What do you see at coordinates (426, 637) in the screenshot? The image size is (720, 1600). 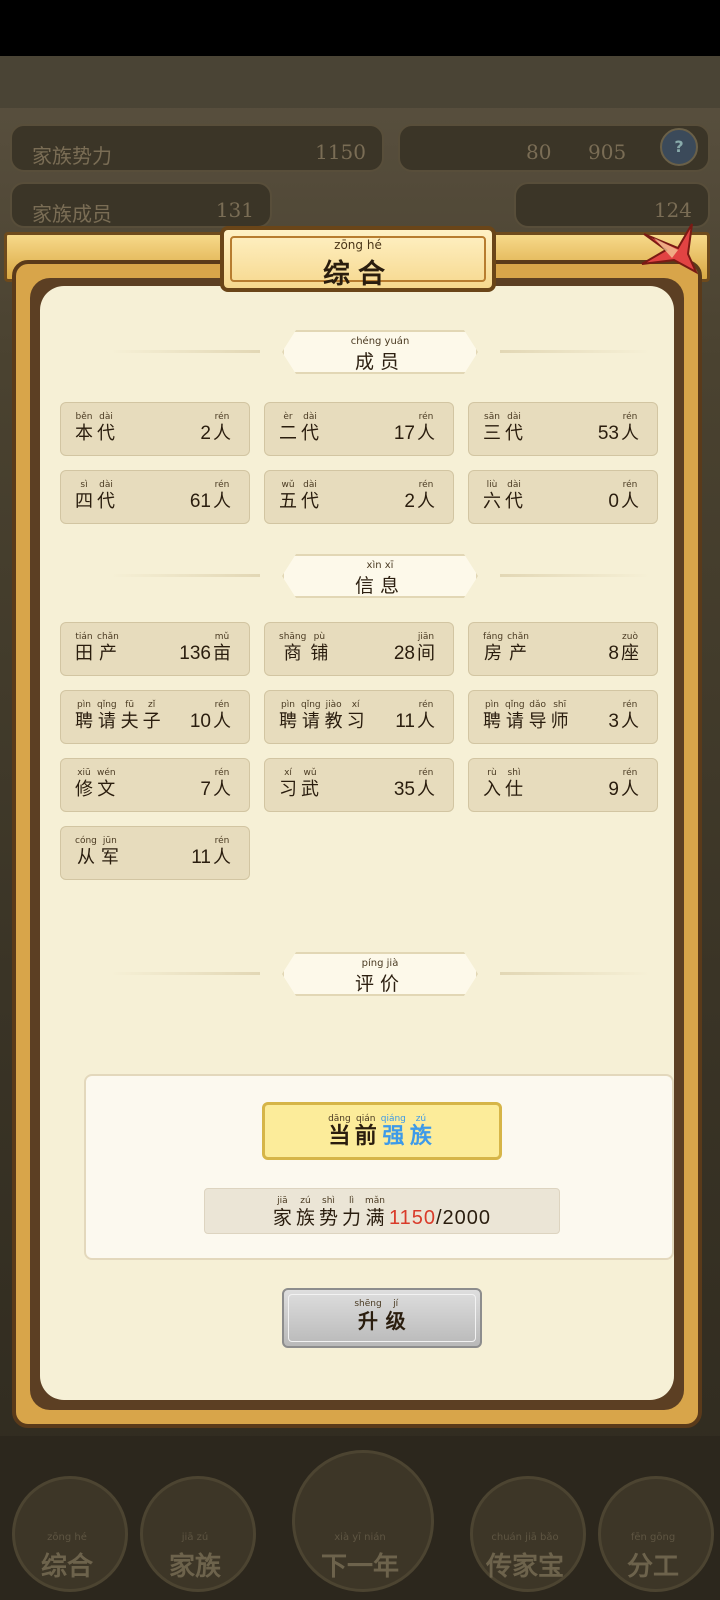 I see `pinyin: jiān` at bounding box center [426, 637].